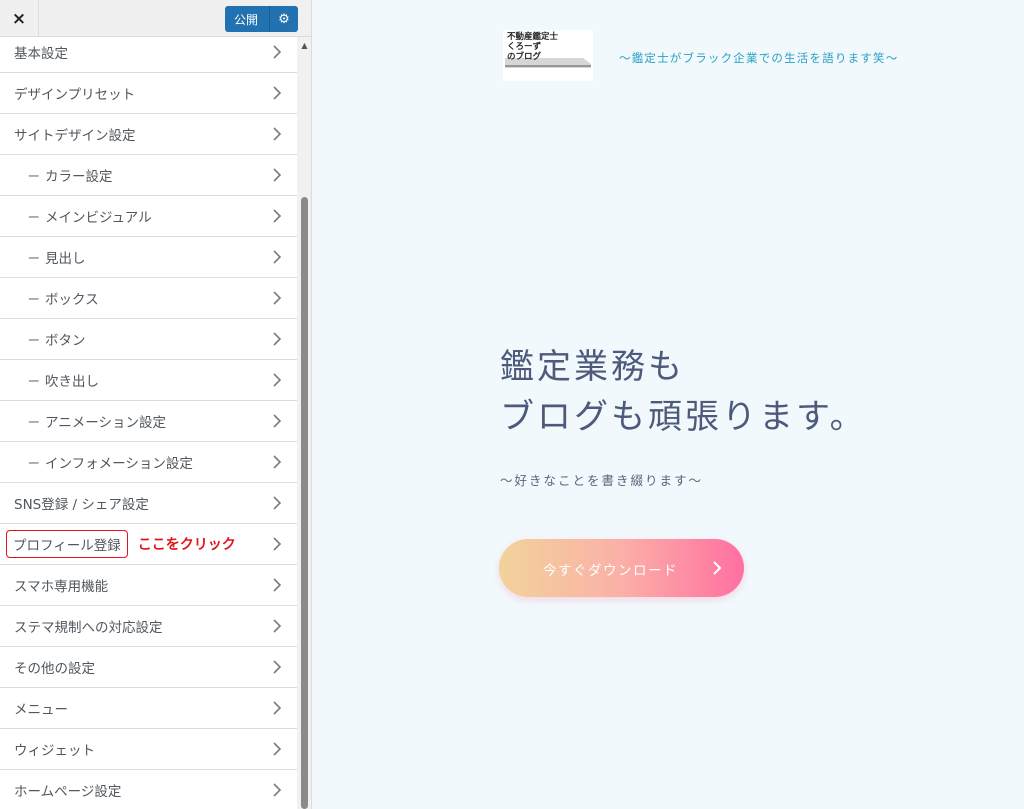 This screenshot has height=809, width=1024. I want to click on publish-button: 公開 ⚙, so click(261, 19).